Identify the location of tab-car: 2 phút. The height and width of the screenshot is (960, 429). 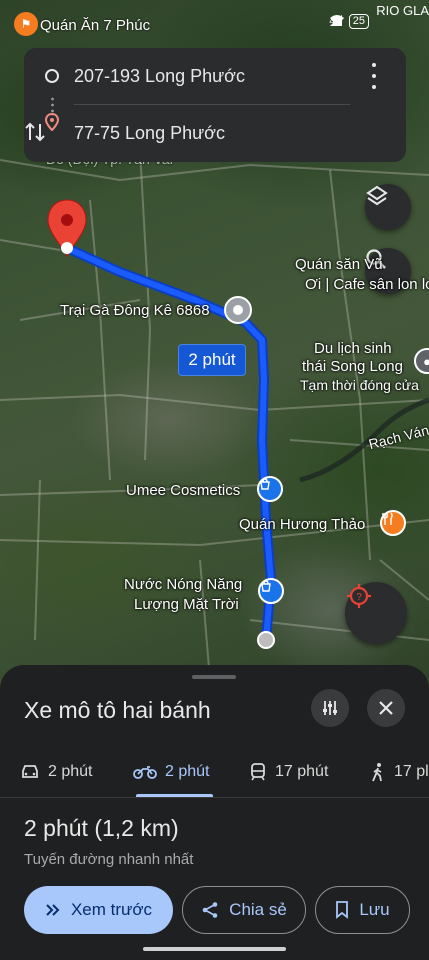
(56, 772).